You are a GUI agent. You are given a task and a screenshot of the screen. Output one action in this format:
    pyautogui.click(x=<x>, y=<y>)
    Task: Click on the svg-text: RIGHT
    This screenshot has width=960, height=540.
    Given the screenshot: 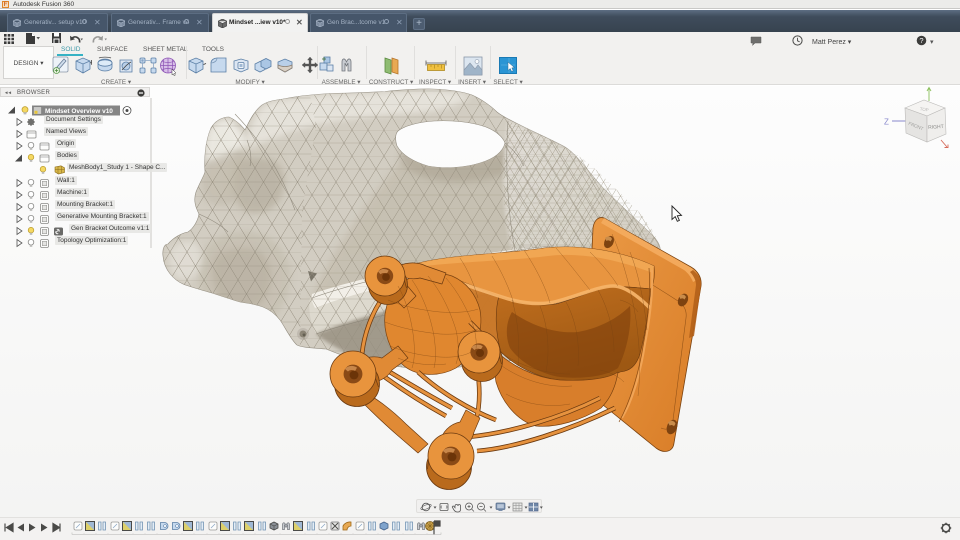 What is the action you would take?
    pyautogui.click(x=936, y=127)
    